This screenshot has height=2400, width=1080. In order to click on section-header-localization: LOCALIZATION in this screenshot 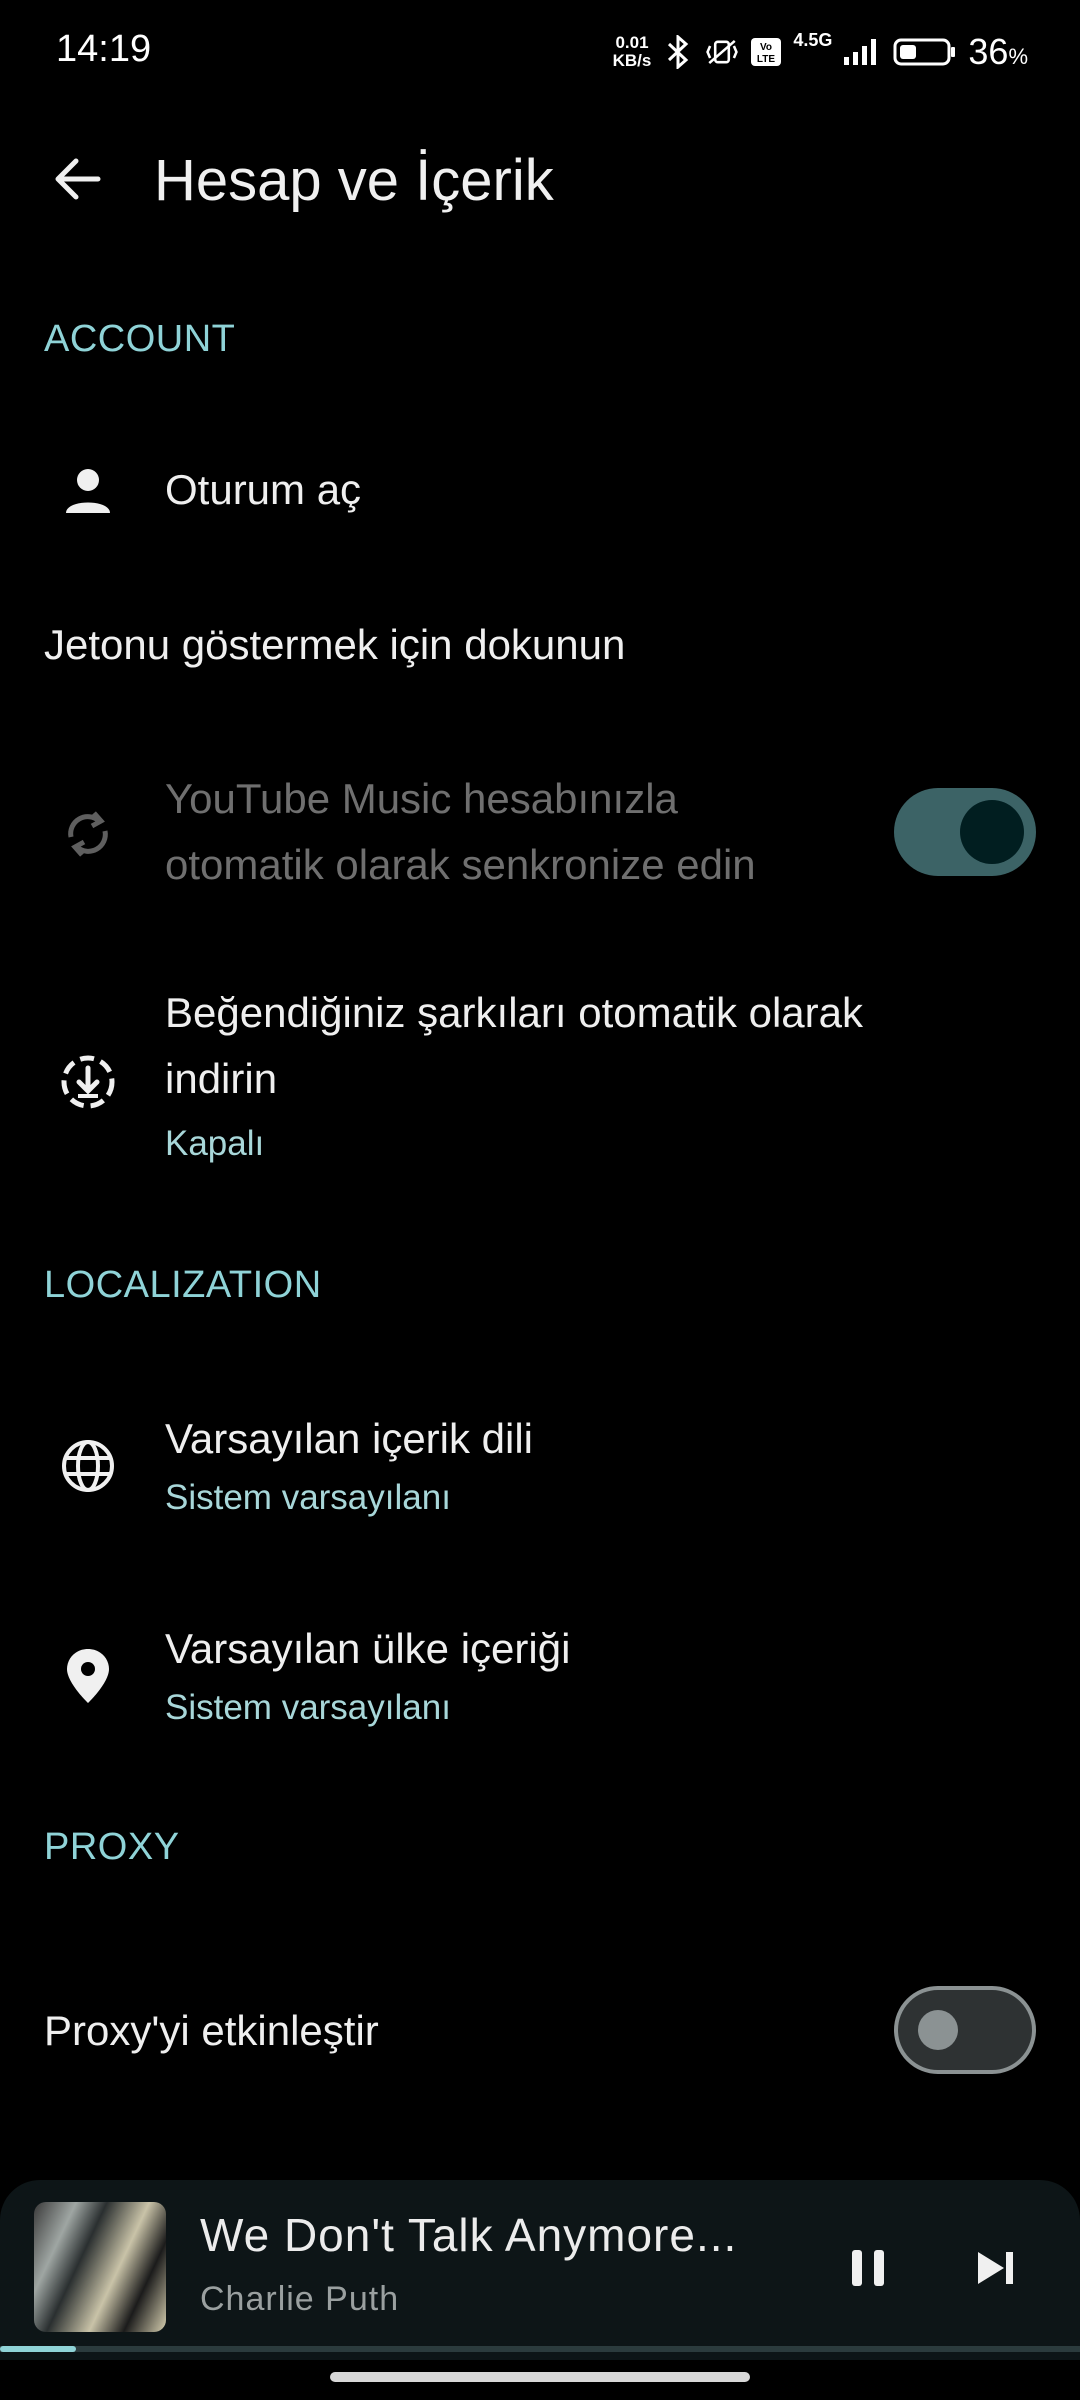, I will do `click(183, 1285)`.